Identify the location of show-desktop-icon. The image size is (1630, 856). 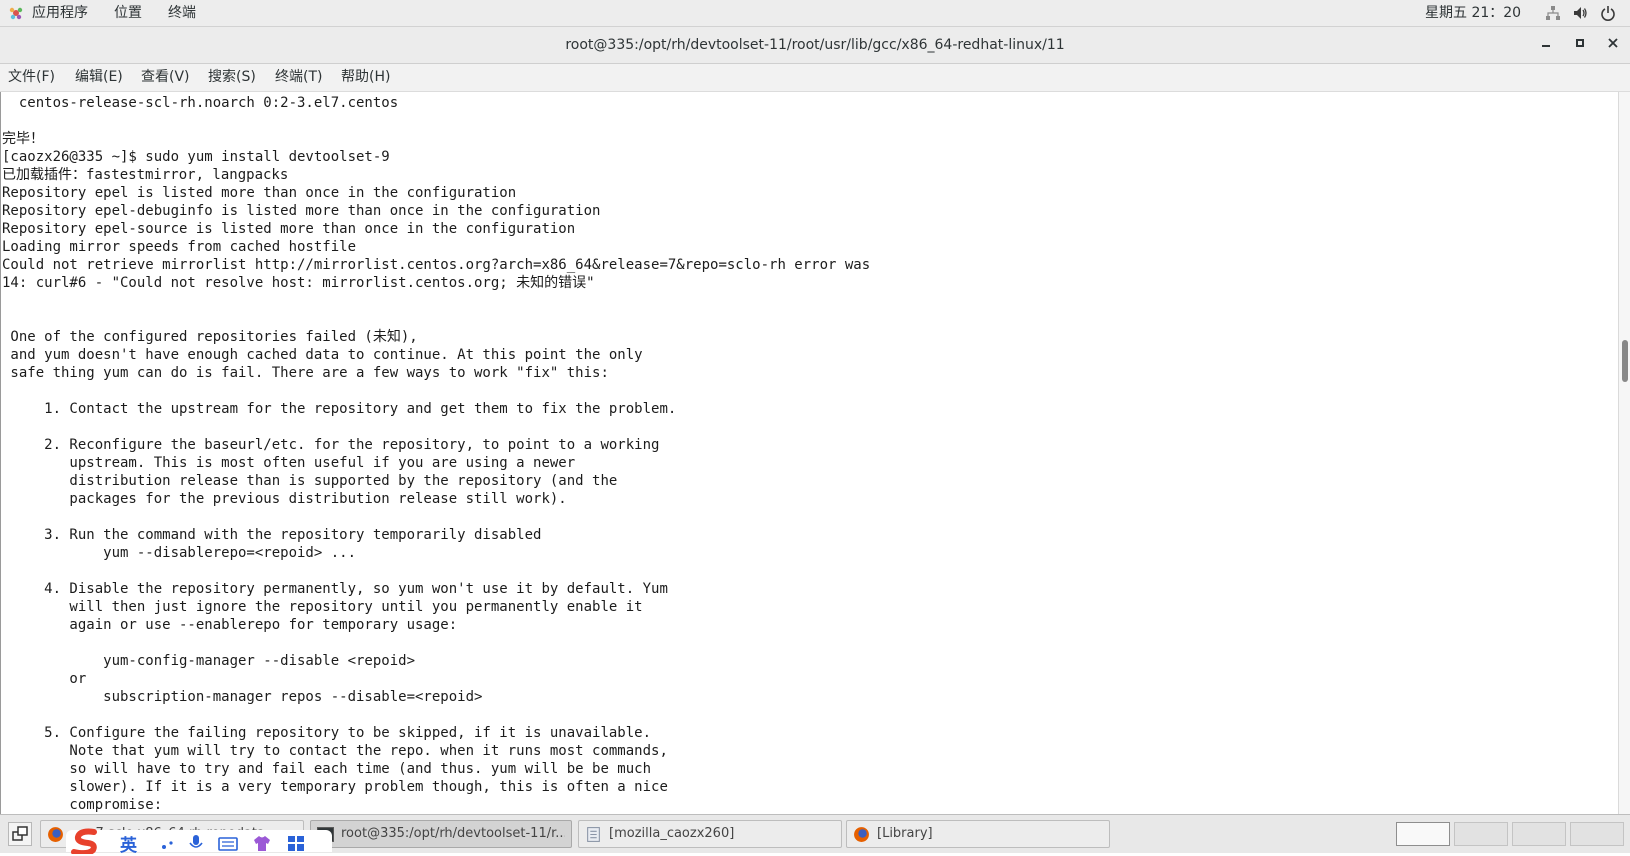
(20, 833).